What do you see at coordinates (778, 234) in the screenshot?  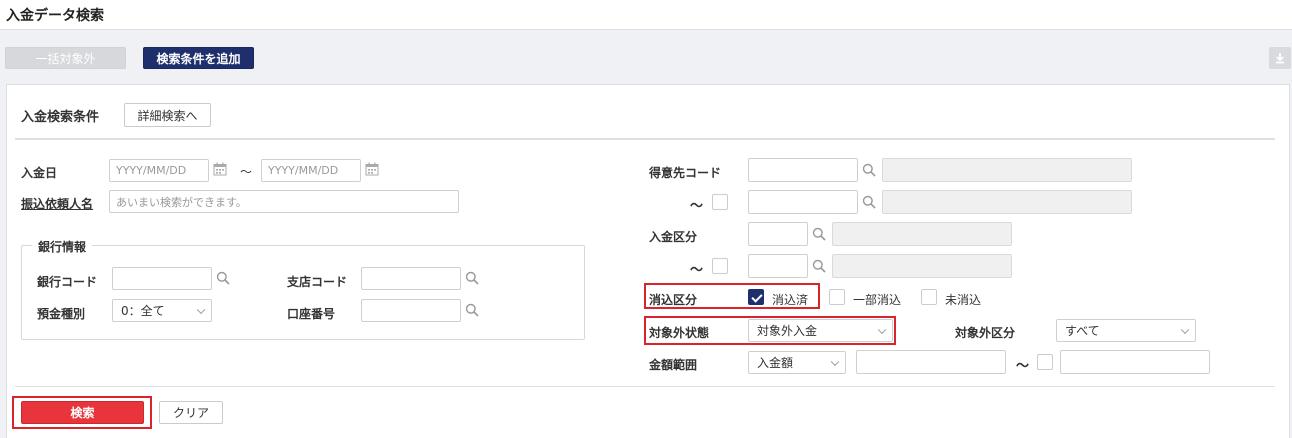 I see `payment-type-from-input` at bounding box center [778, 234].